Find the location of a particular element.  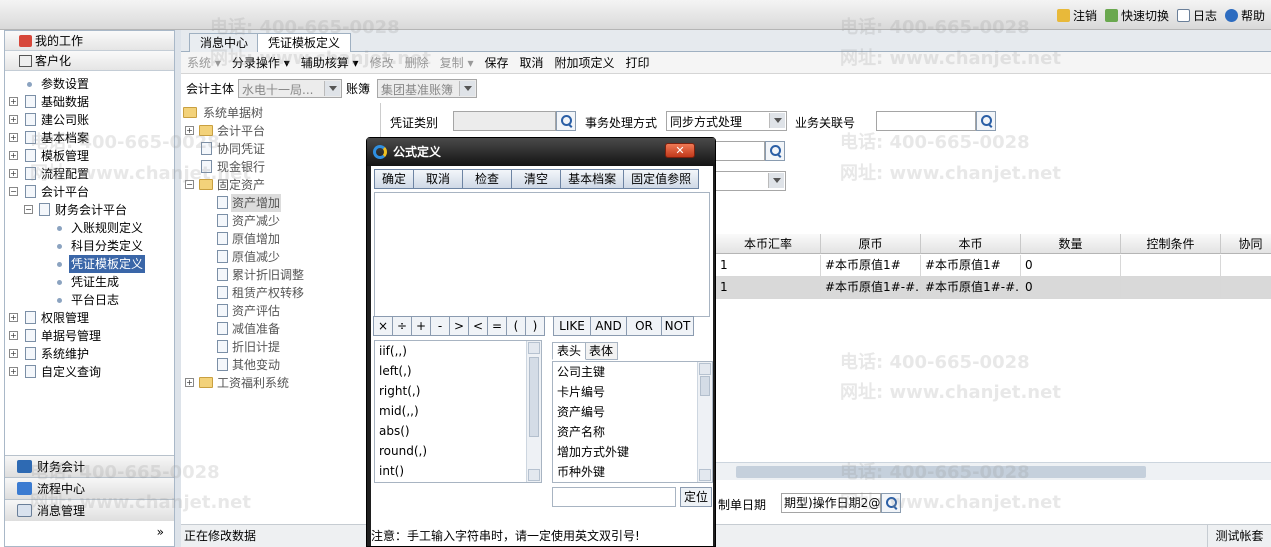

cancel-button: 取消 is located at coordinates (438, 179).